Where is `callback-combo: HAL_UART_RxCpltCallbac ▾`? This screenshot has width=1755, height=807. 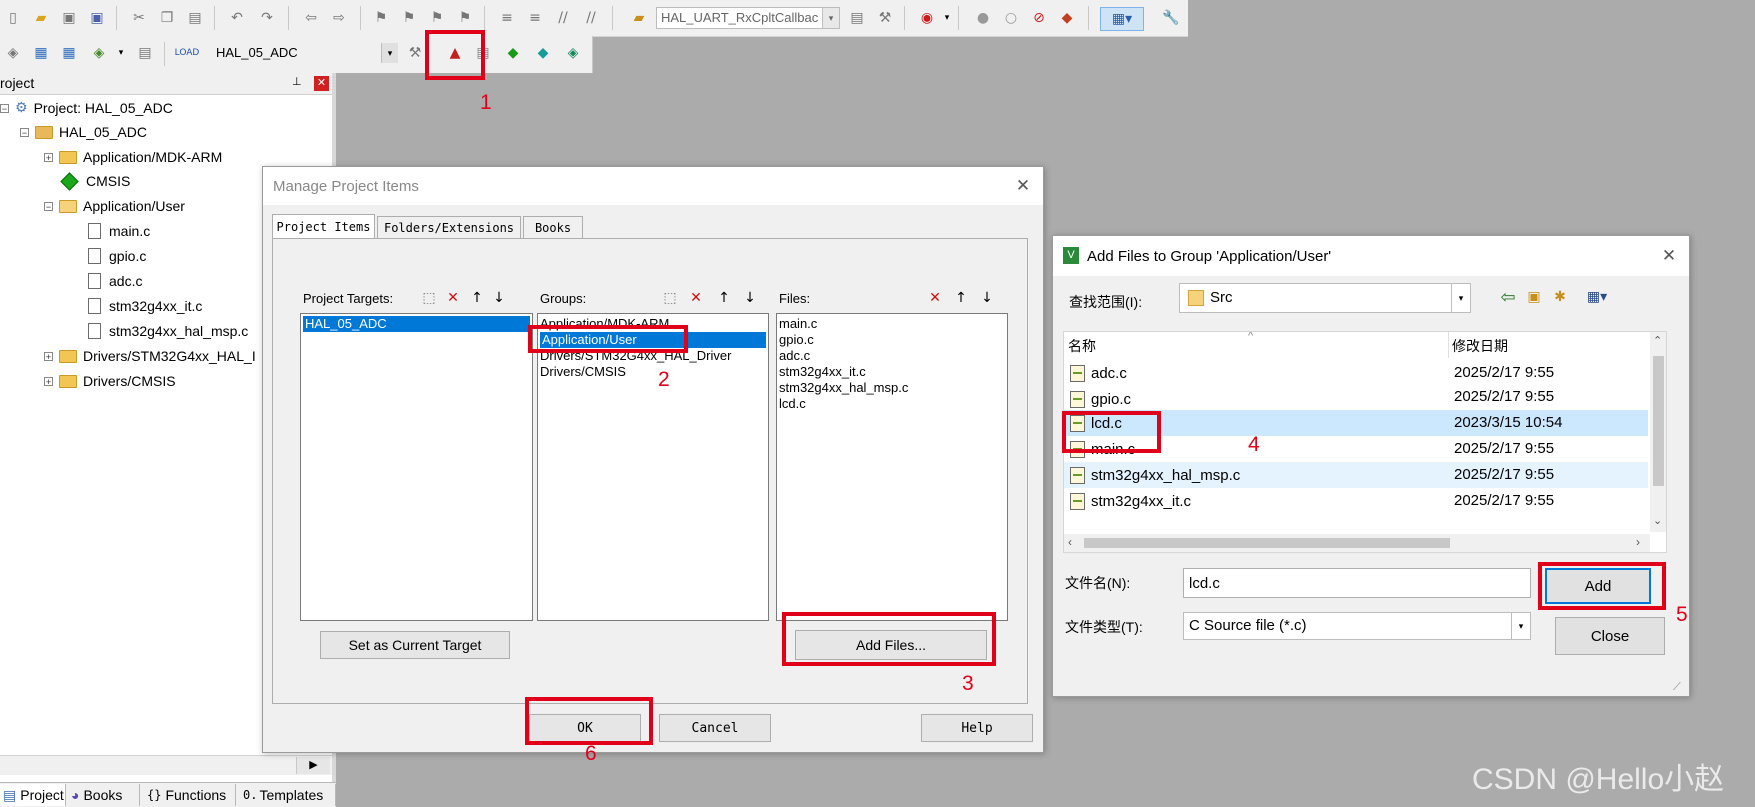 callback-combo: HAL_UART_RxCpltCallbac ▾ is located at coordinates (748, 18).